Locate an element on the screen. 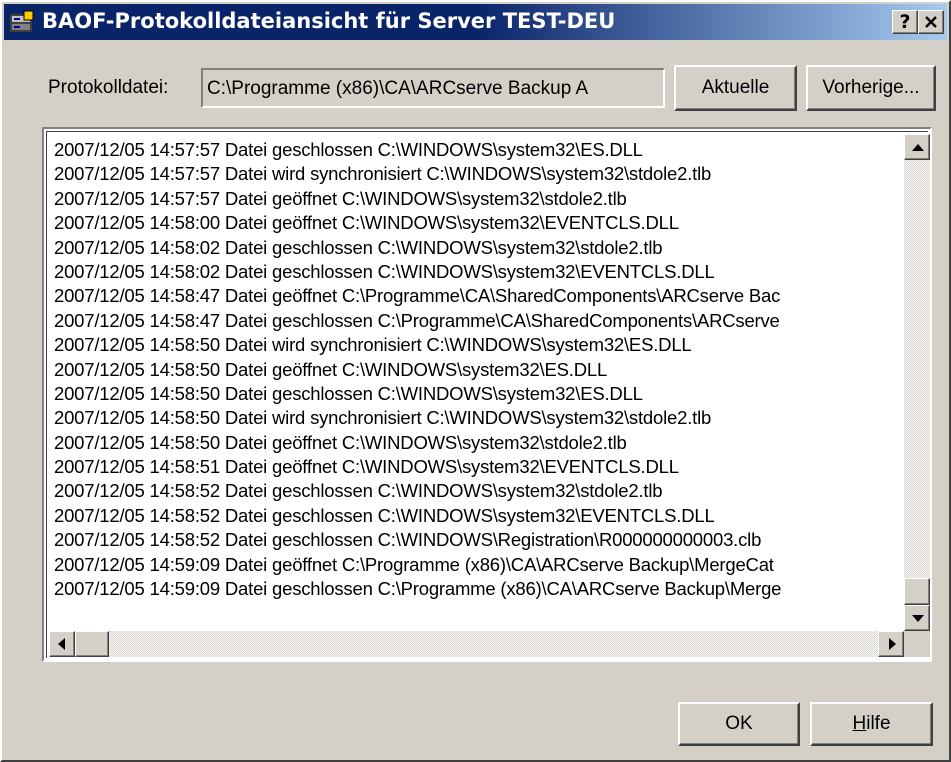  file-label: Protokolldatei: is located at coordinates (108, 87).